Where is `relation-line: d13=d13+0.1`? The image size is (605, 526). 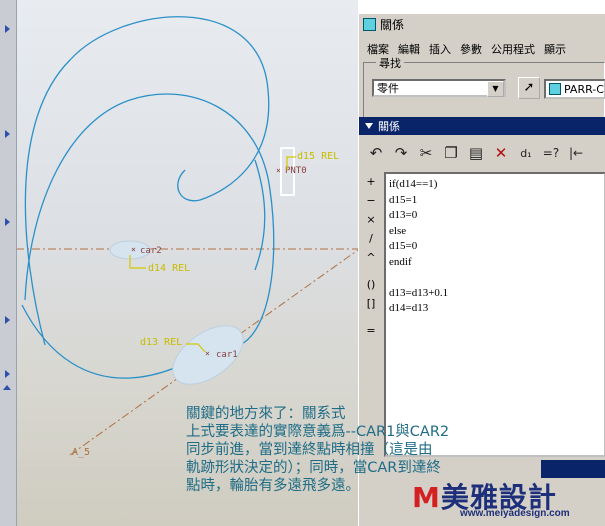
relation-line: d13=d13+0.1 is located at coordinates (495, 294).